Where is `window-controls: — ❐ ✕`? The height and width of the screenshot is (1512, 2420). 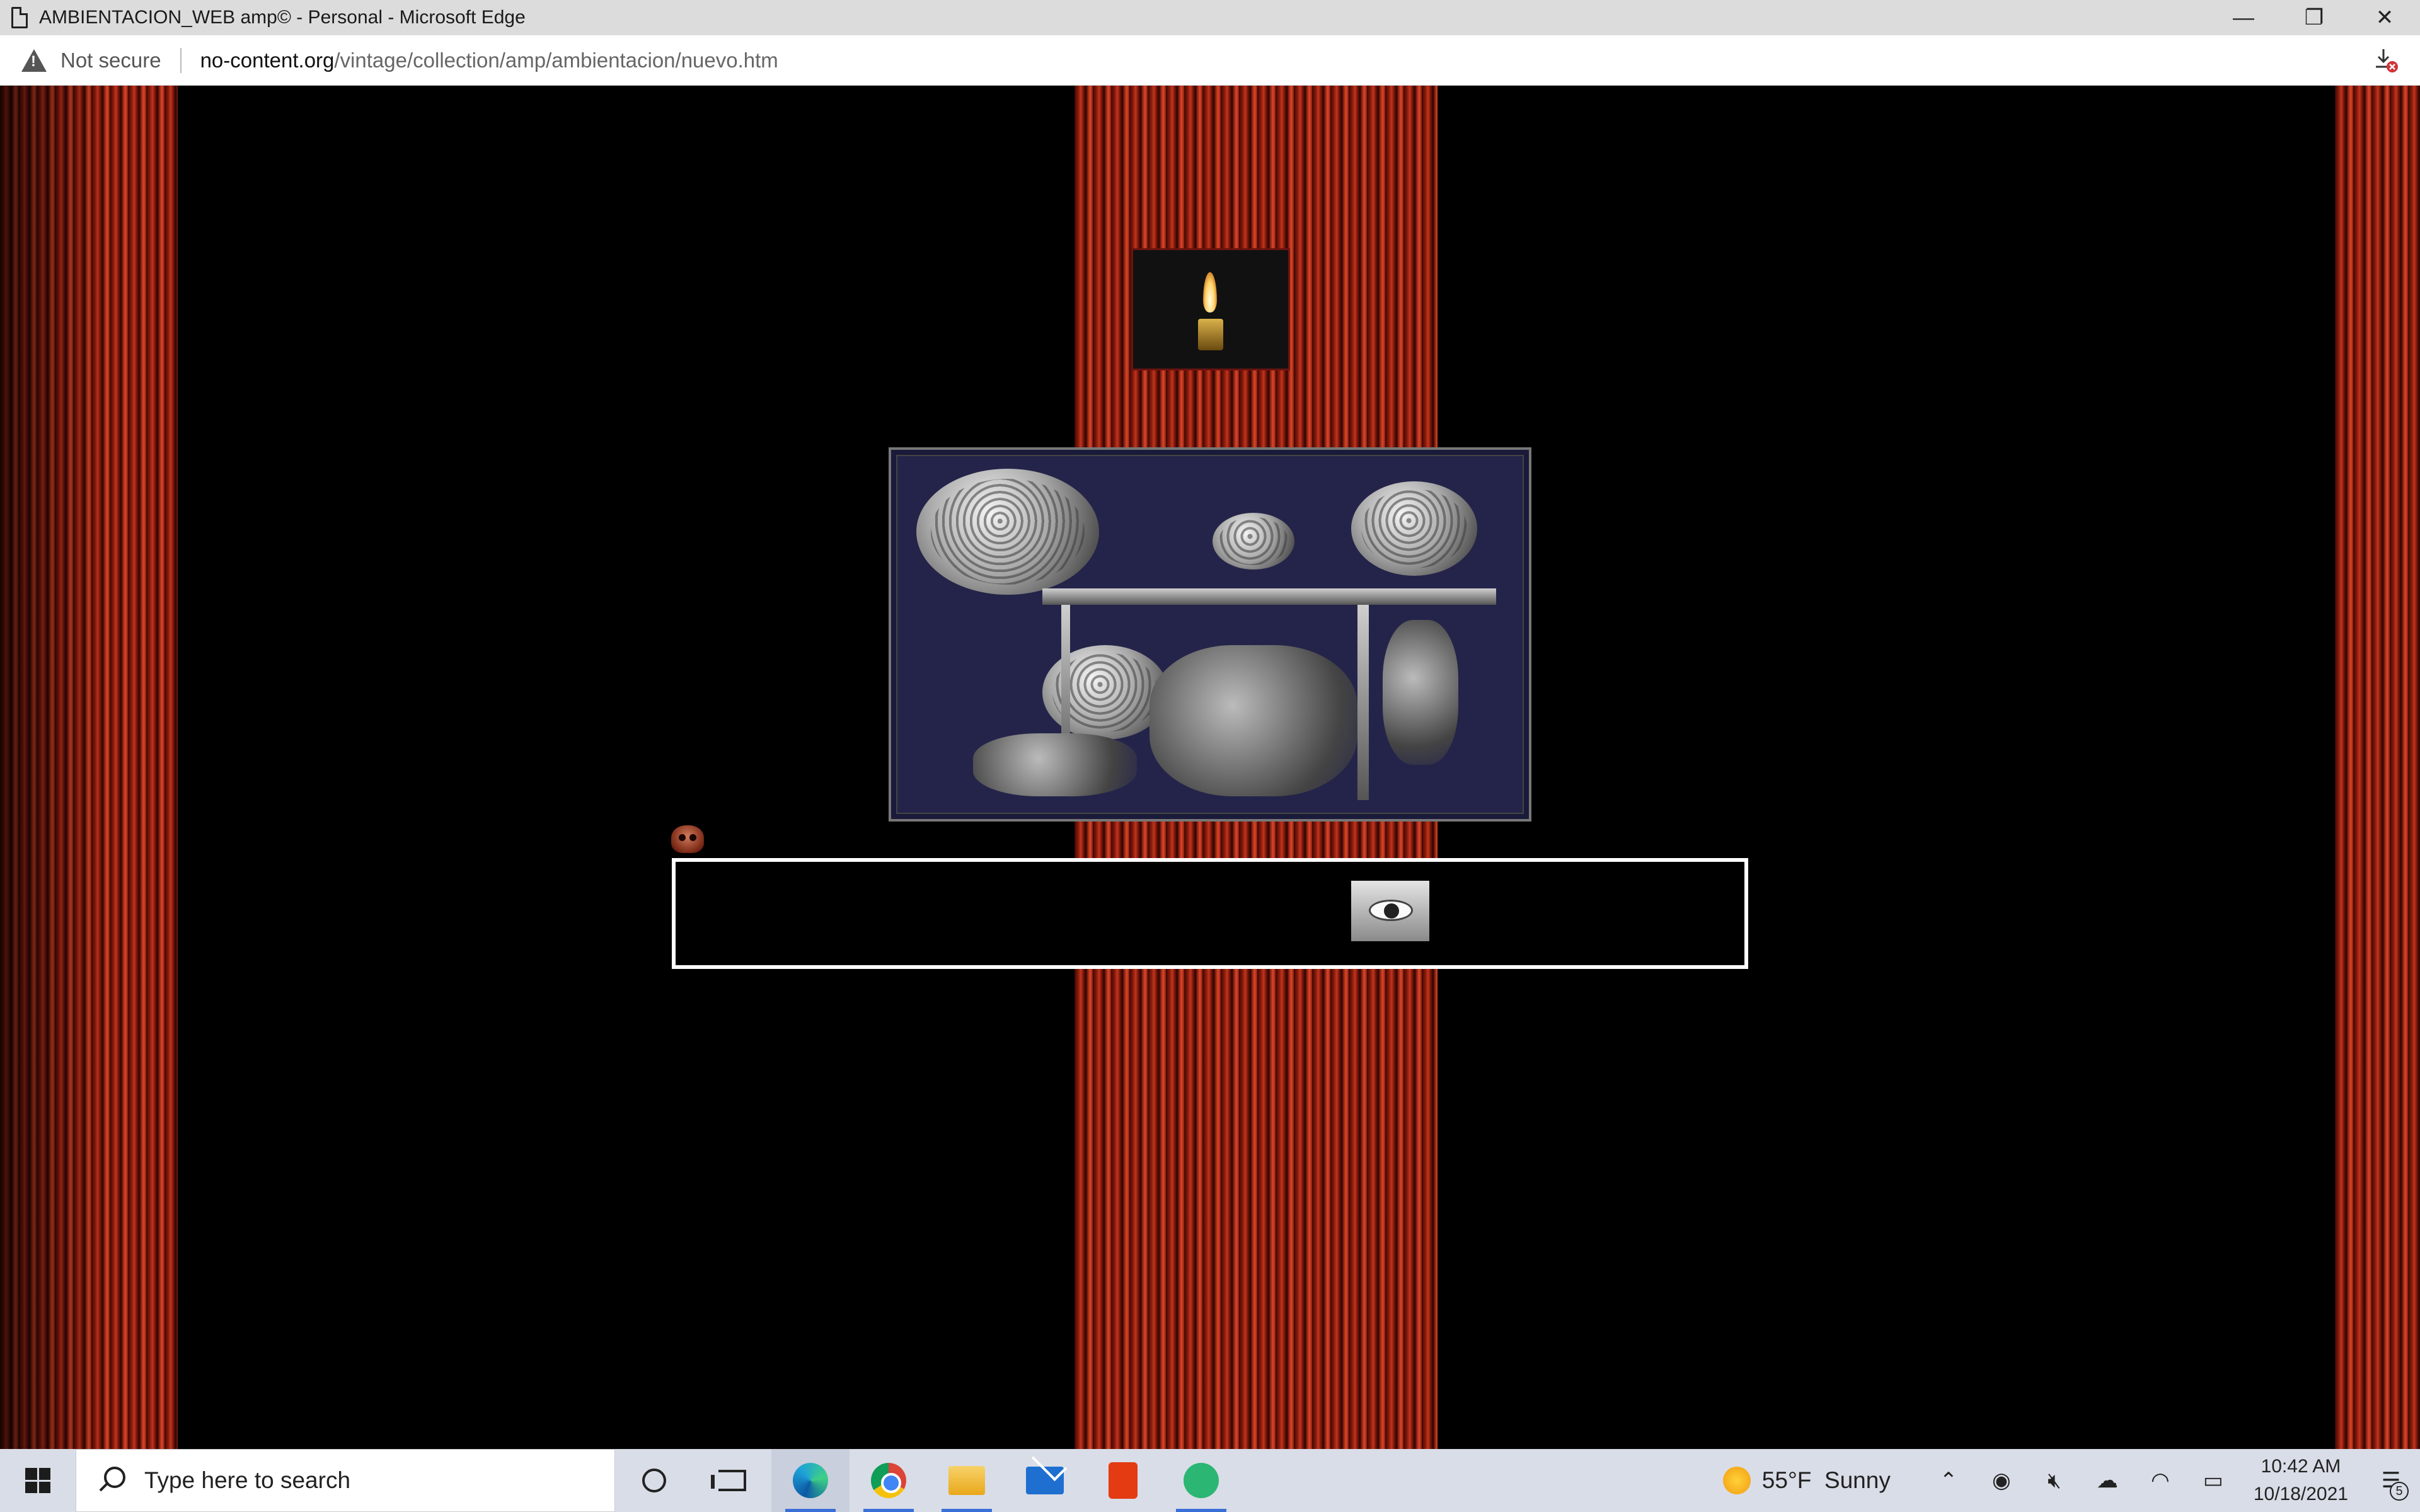 window-controls: — ❐ ✕ is located at coordinates (2314, 17).